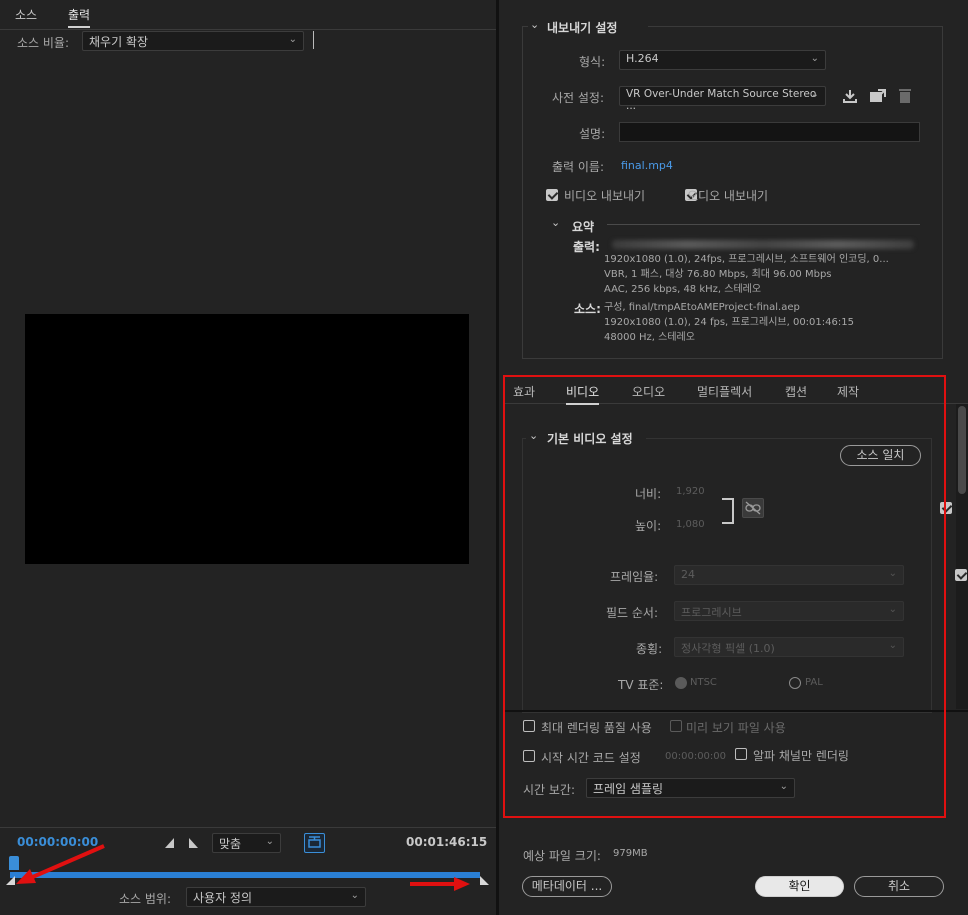  What do you see at coordinates (630, 853) in the screenshot?
I see `estimated-size-value: 979MB` at bounding box center [630, 853].